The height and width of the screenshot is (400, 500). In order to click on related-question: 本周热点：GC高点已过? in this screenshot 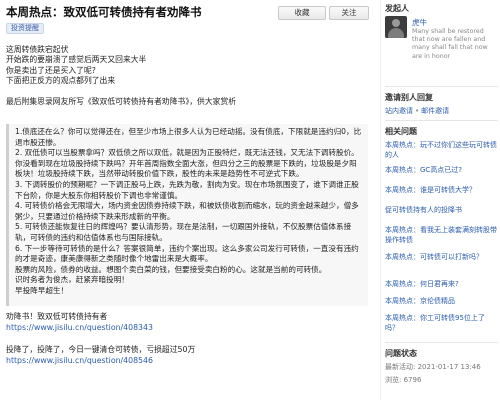, I will do `click(441, 170)`.